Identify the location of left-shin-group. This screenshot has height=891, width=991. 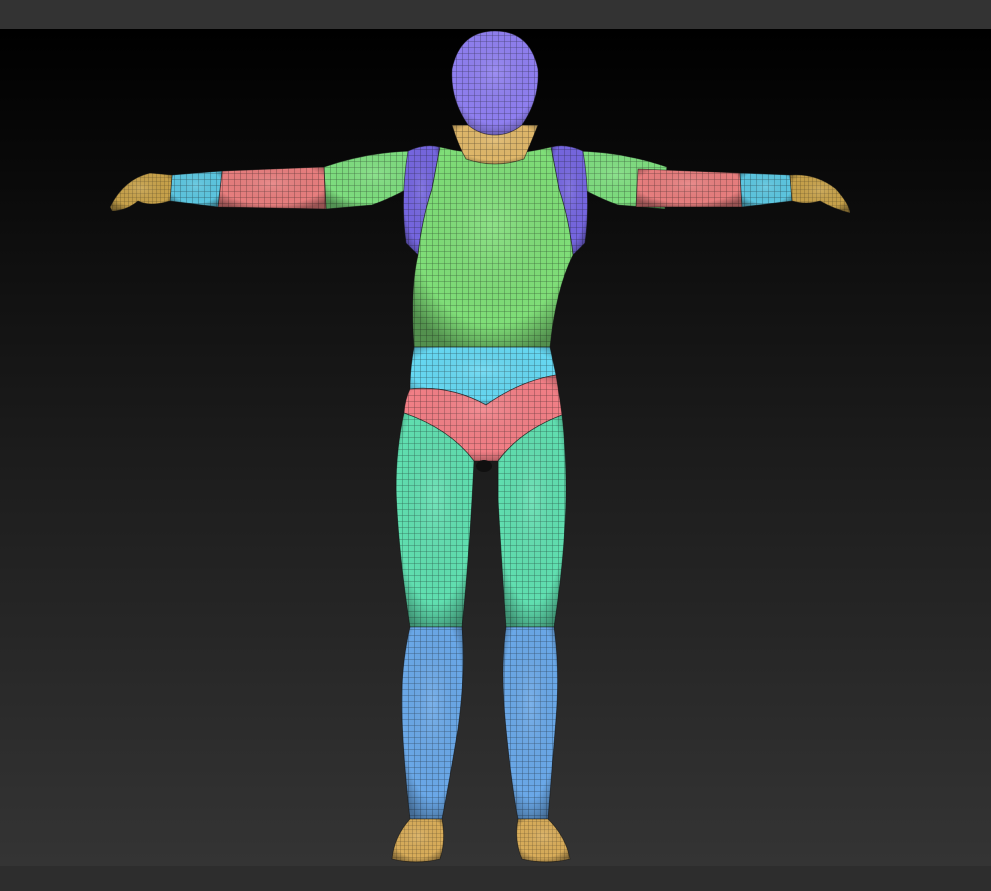
(432, 723).